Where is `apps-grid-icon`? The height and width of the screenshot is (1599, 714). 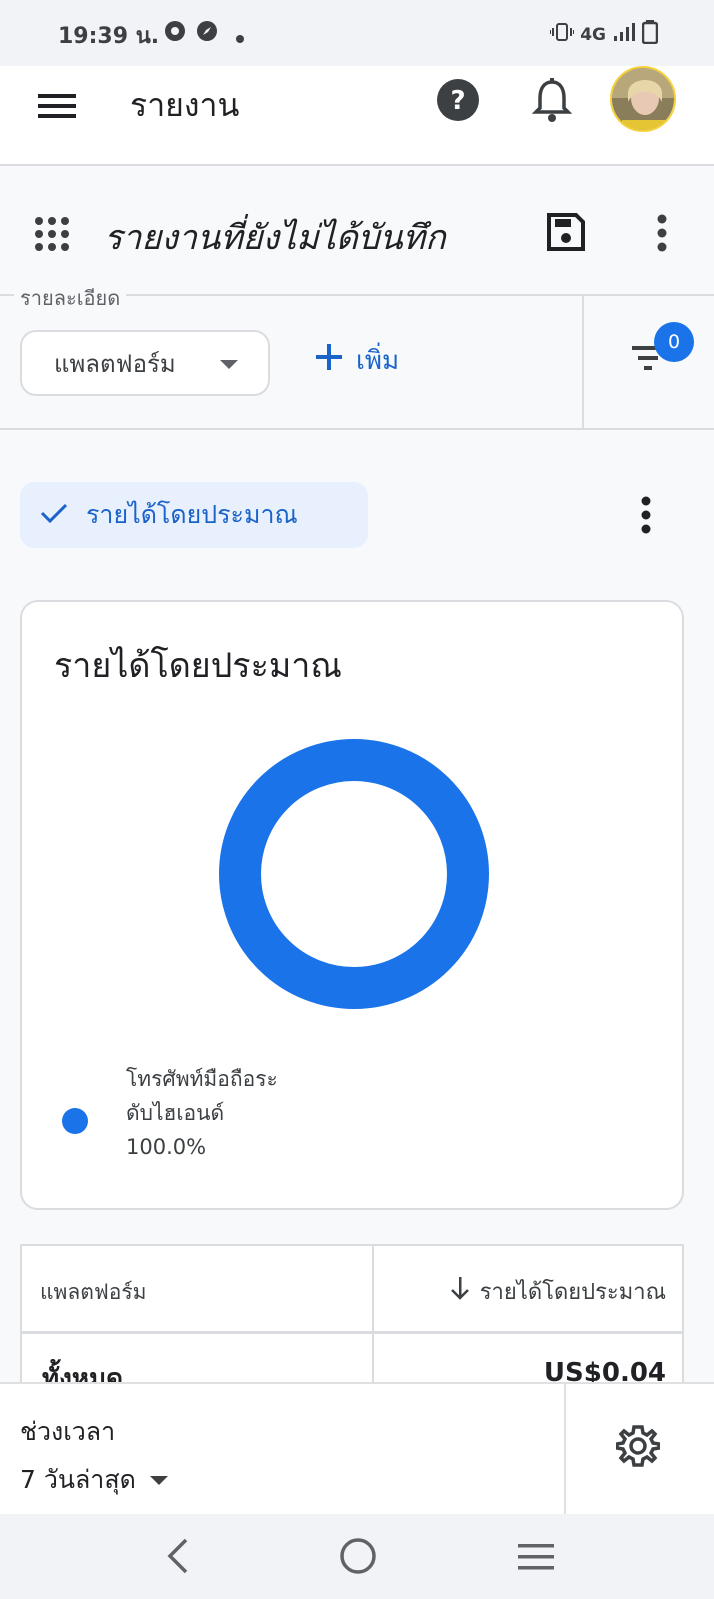
apps-grid-icon is located at coordinates (52, 234).